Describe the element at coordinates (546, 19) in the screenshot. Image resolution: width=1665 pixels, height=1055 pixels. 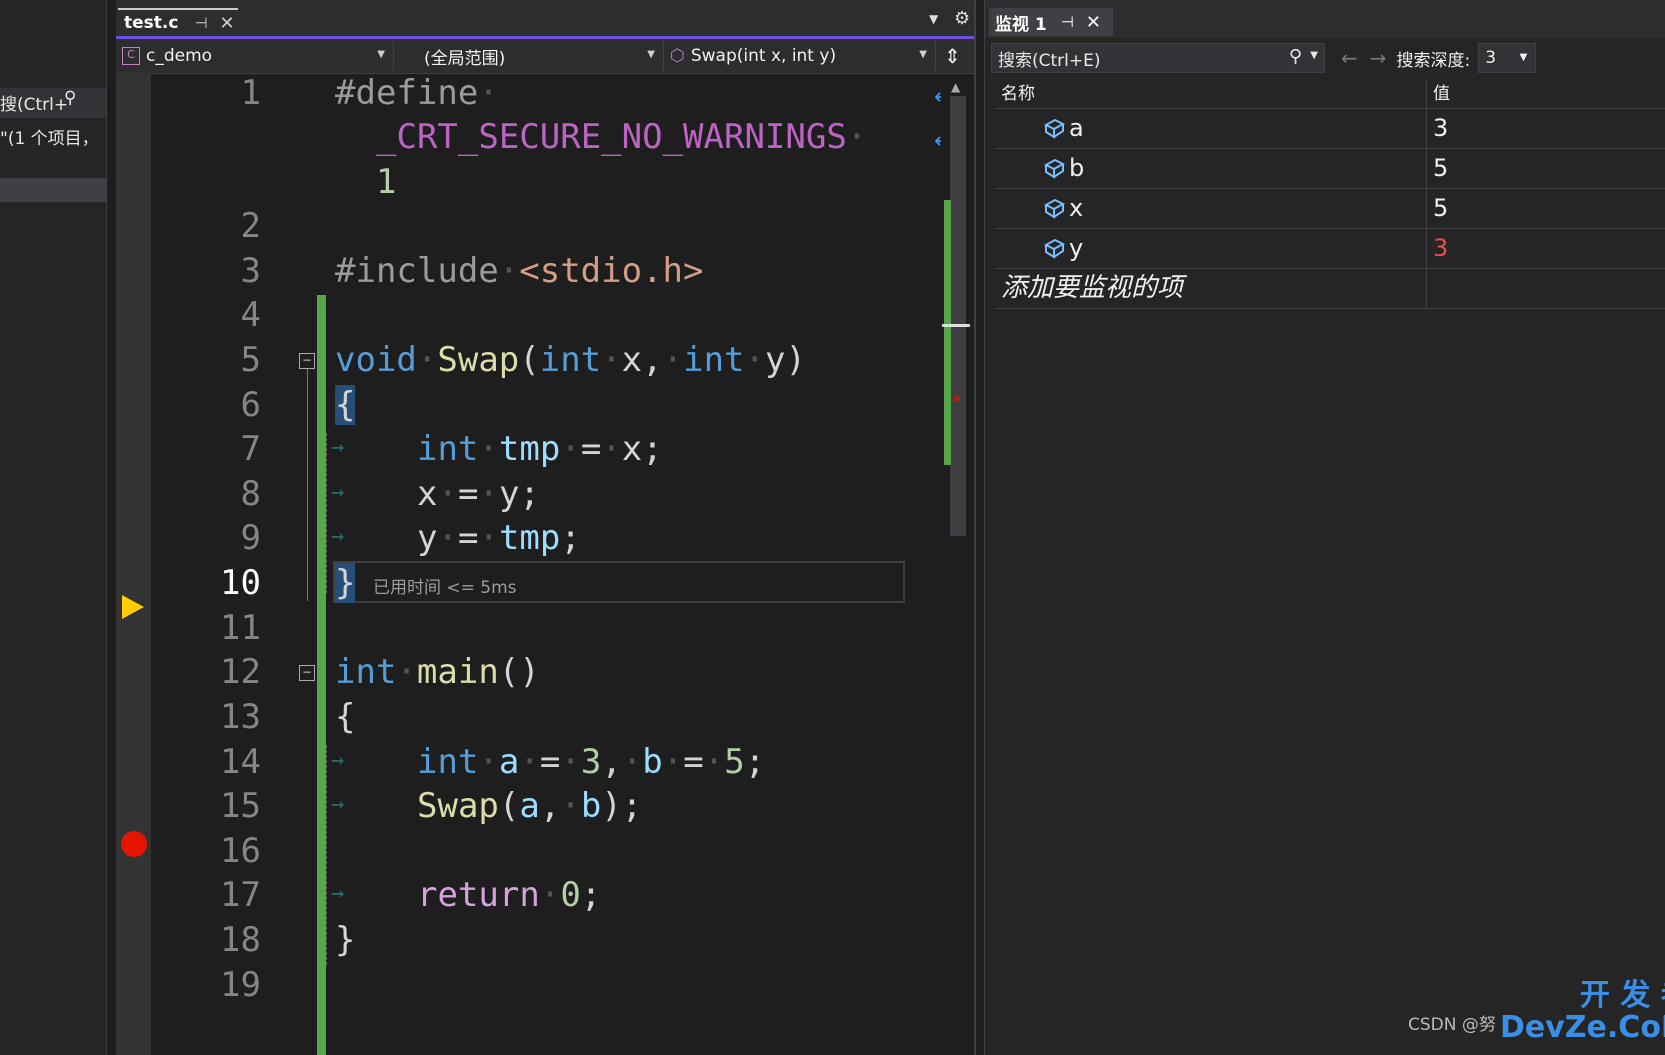
I see `editor-tab-bar: test.c ⊣ ✕ ▼ ⚙` at that location.